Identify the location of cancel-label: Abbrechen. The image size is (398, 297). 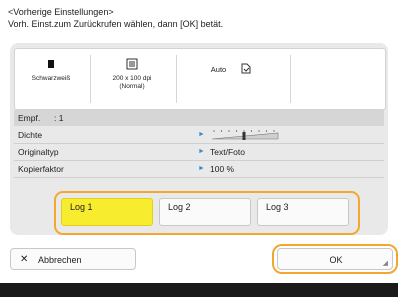
(60, 260).